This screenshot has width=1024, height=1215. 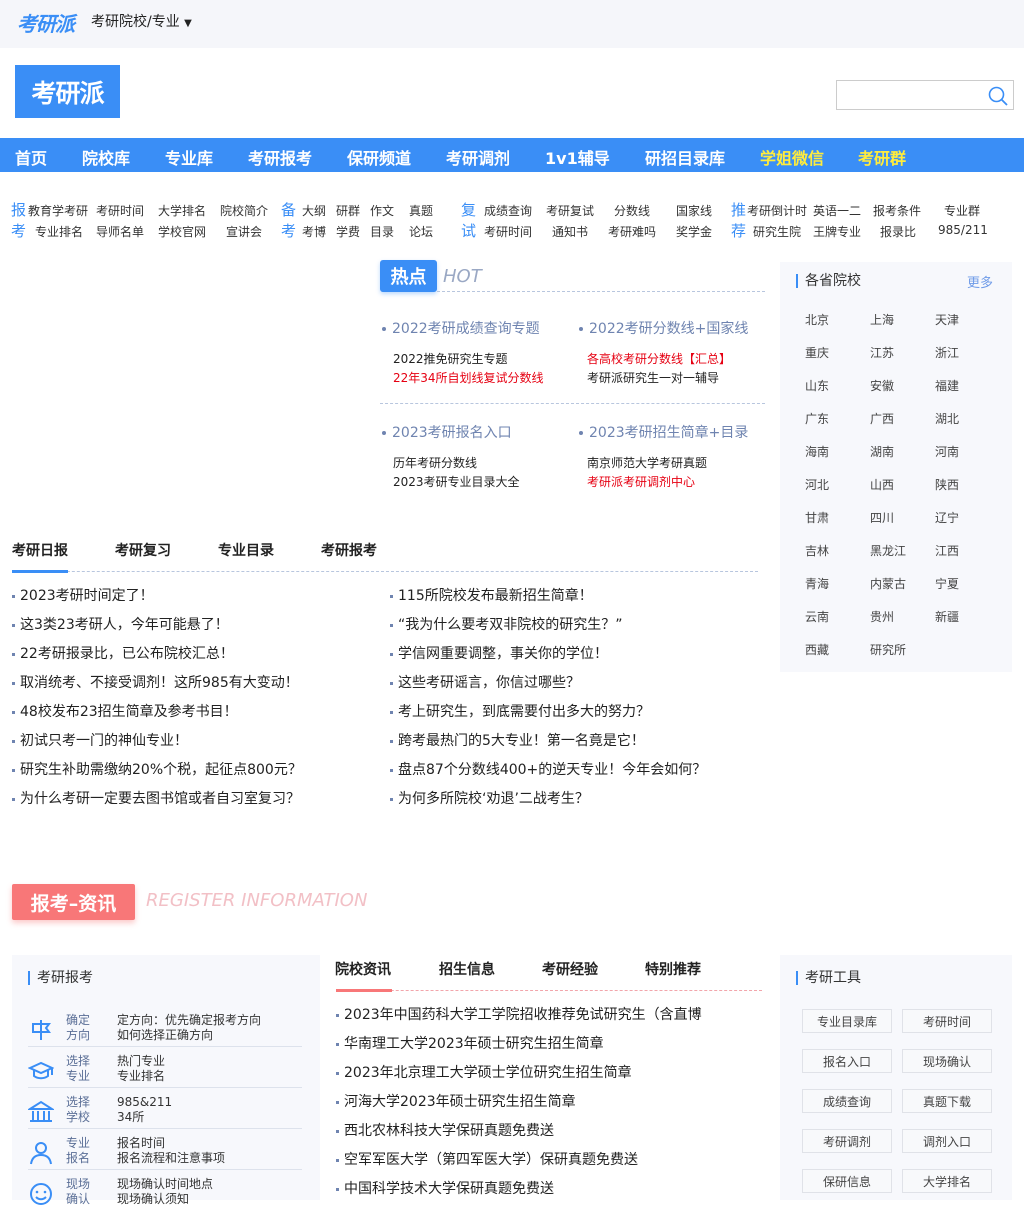 What do you see at coordinates (847, 1021) in the screenshot?
I see `tool-button: 专业目录库` at bounding box center [847, 1021].